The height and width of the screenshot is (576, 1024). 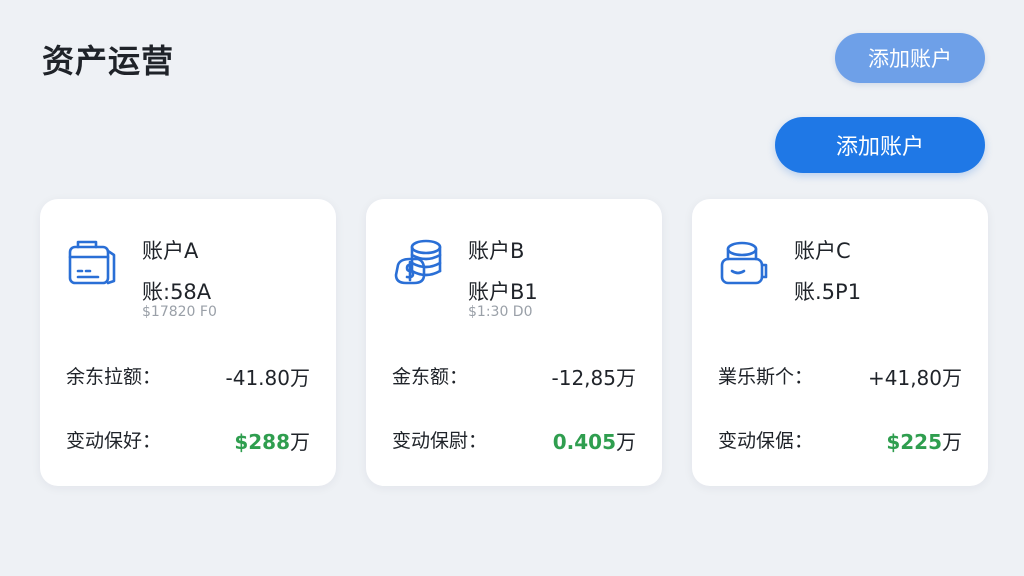 I want to click on account-balance-faint: $1:30 D0, so click(x=500, y=312).